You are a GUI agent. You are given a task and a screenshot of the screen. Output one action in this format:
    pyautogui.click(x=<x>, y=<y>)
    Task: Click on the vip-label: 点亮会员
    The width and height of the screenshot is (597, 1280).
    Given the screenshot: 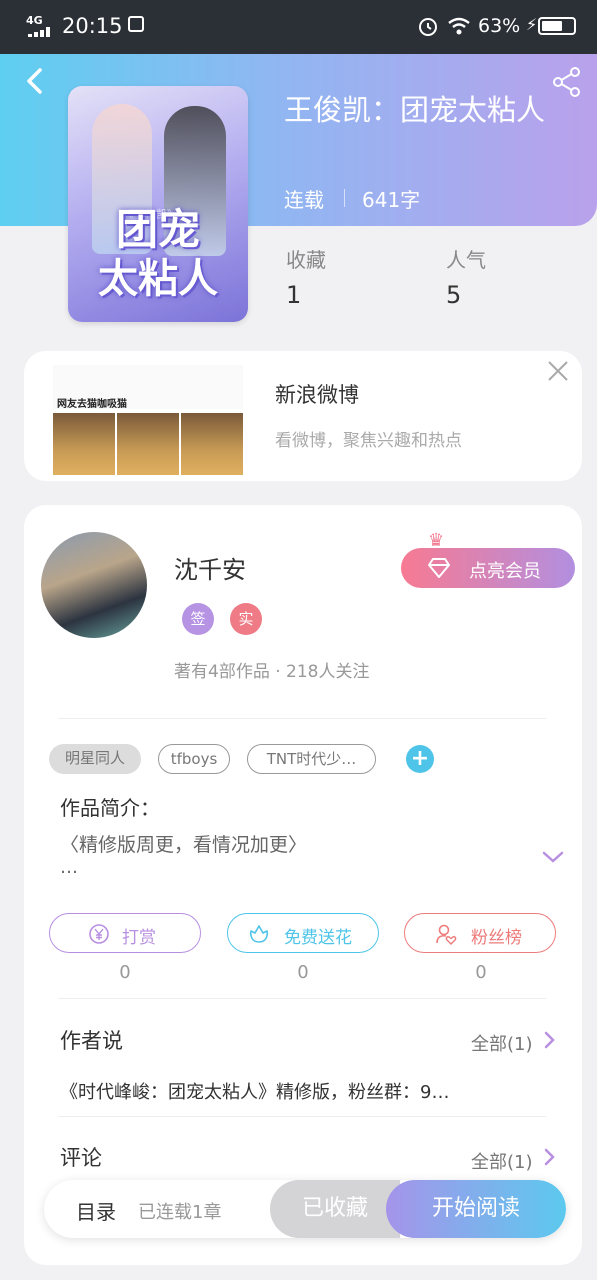 What is the action you would take?
    pyautogui.click(x=505, y=571)
    